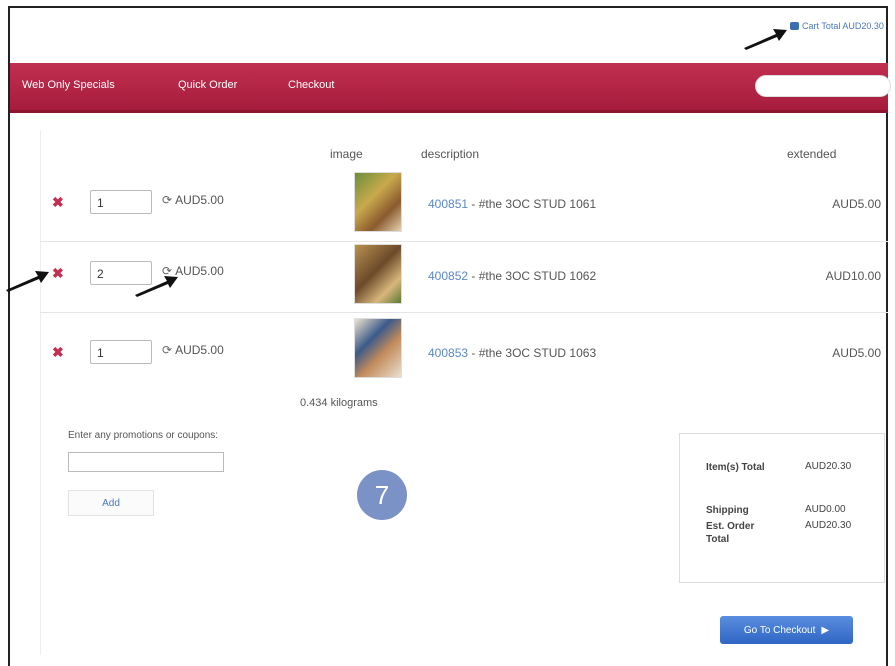 Image resolution: width=895 pixels, height=666 pixels. Describe the element at coordinates (825, 509) in the screenshot. I see `shipping-value: AUD0.00` at that location.